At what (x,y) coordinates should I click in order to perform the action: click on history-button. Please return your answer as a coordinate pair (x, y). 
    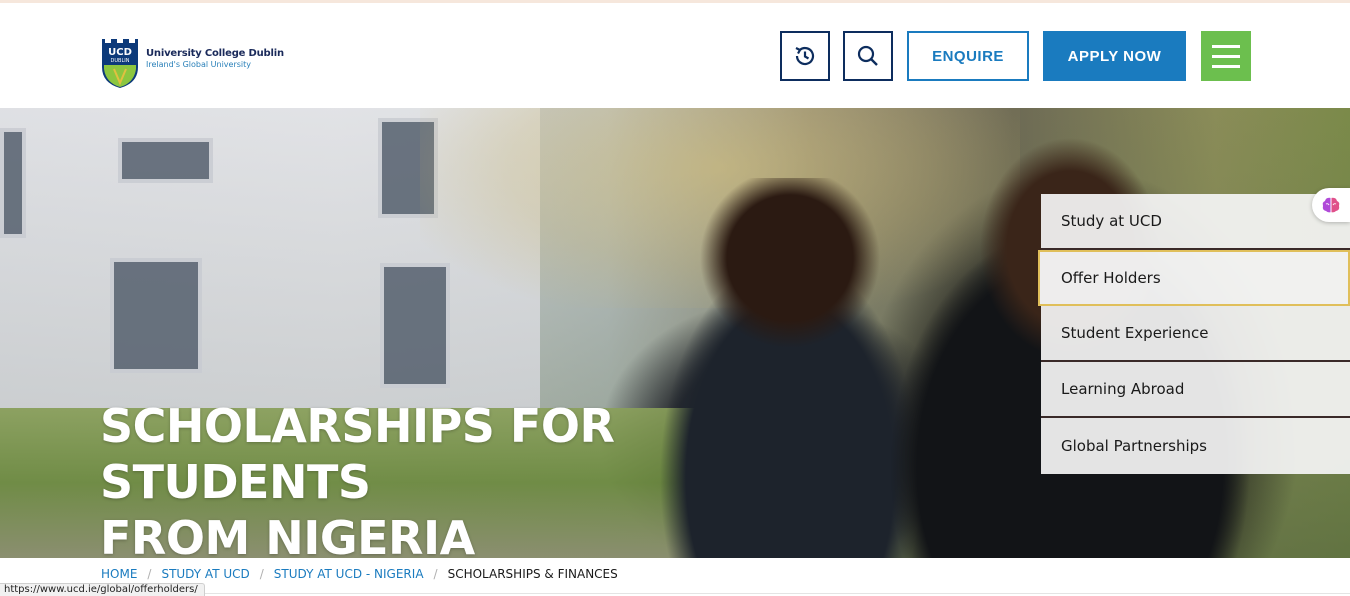
    Looking at the image, I should click on (805, 56).